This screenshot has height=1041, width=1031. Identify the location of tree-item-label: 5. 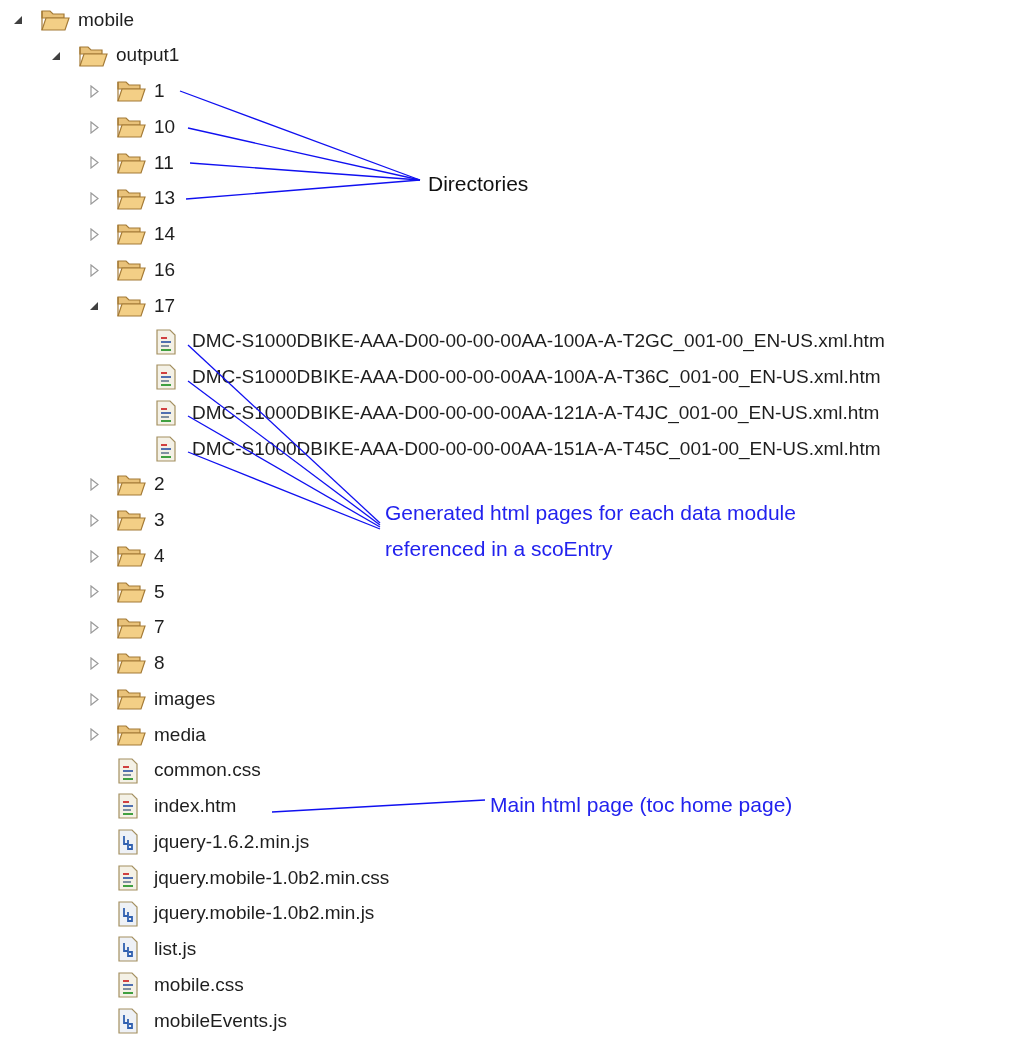
(159, 592).